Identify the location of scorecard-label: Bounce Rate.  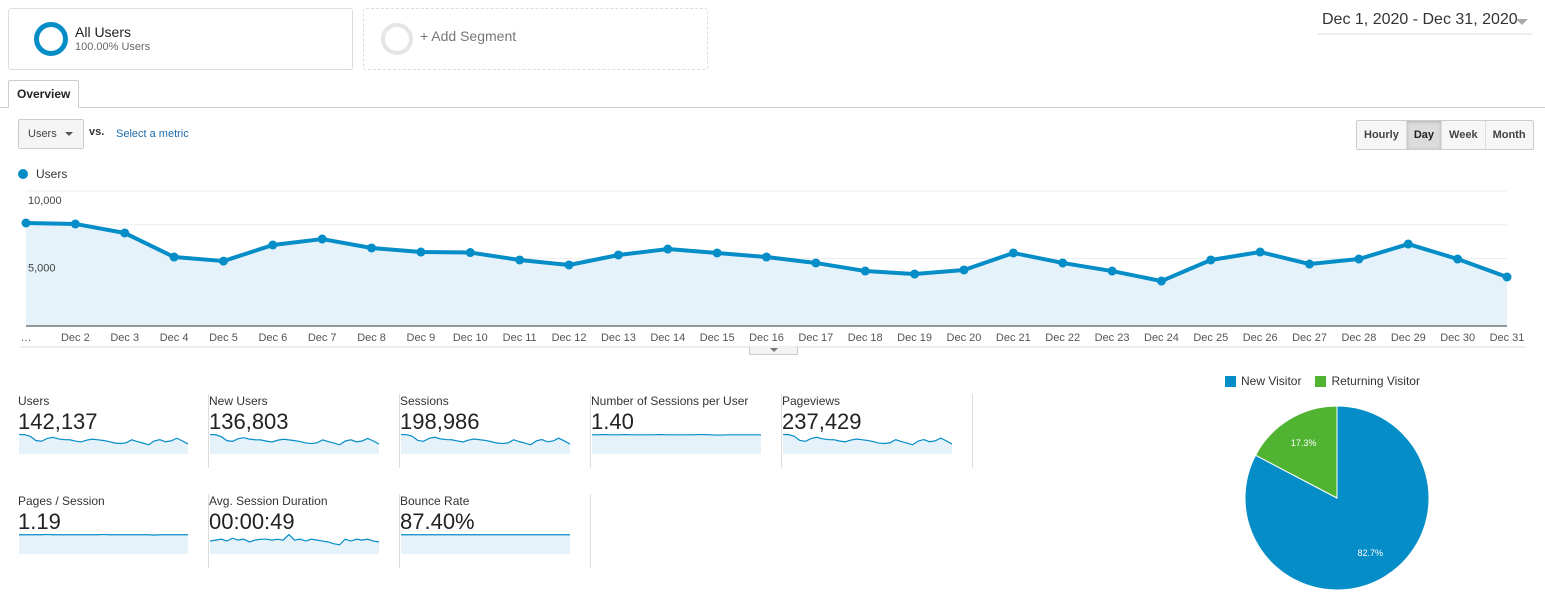
(435, 501).